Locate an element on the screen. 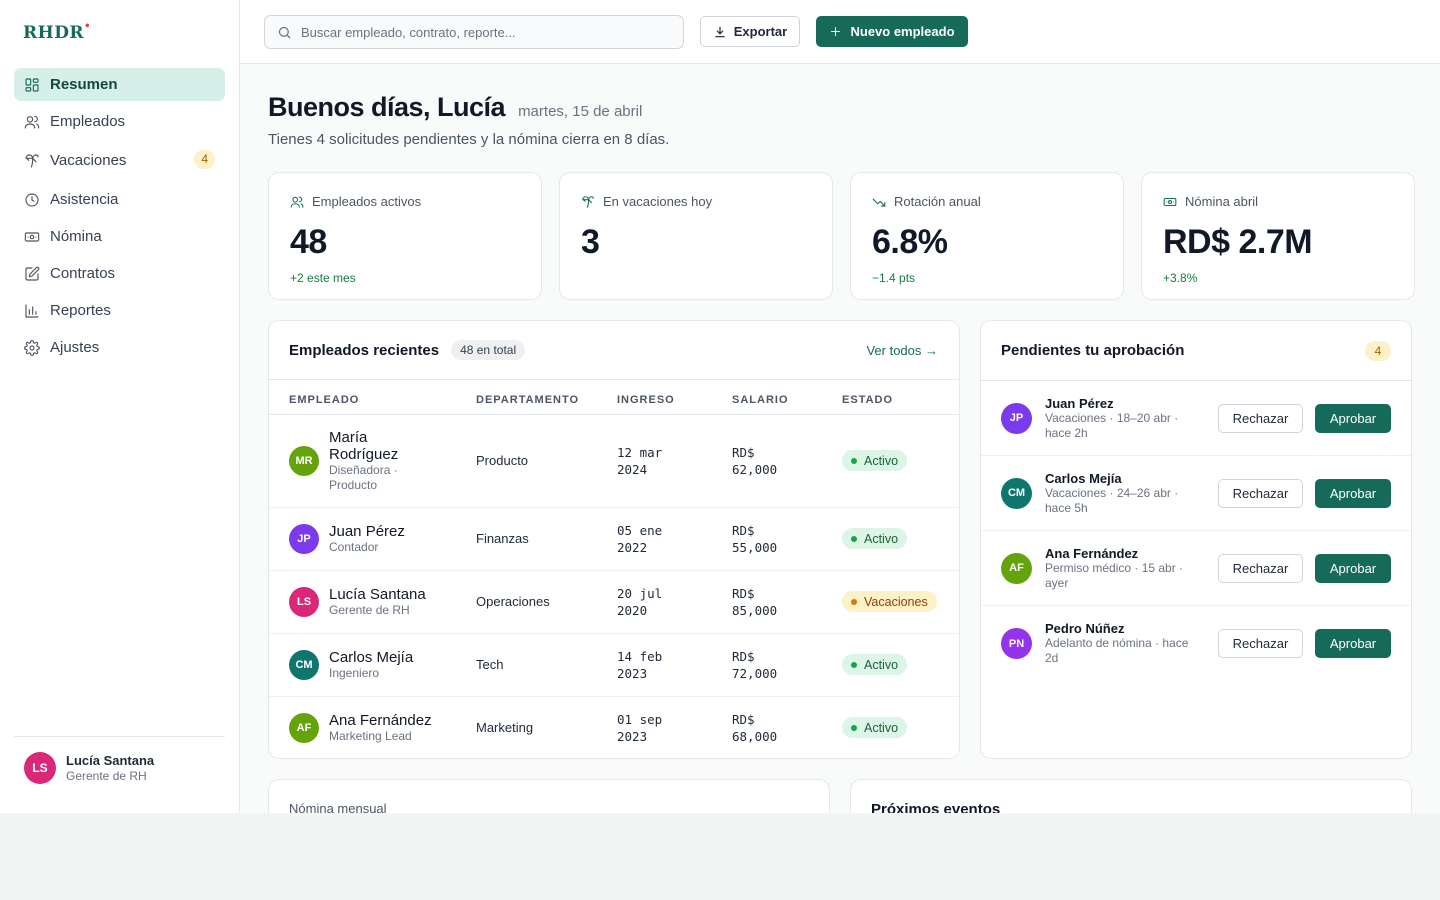 The image size is (1440, 900). trend-down-icon is located at coordinates (879, 202).